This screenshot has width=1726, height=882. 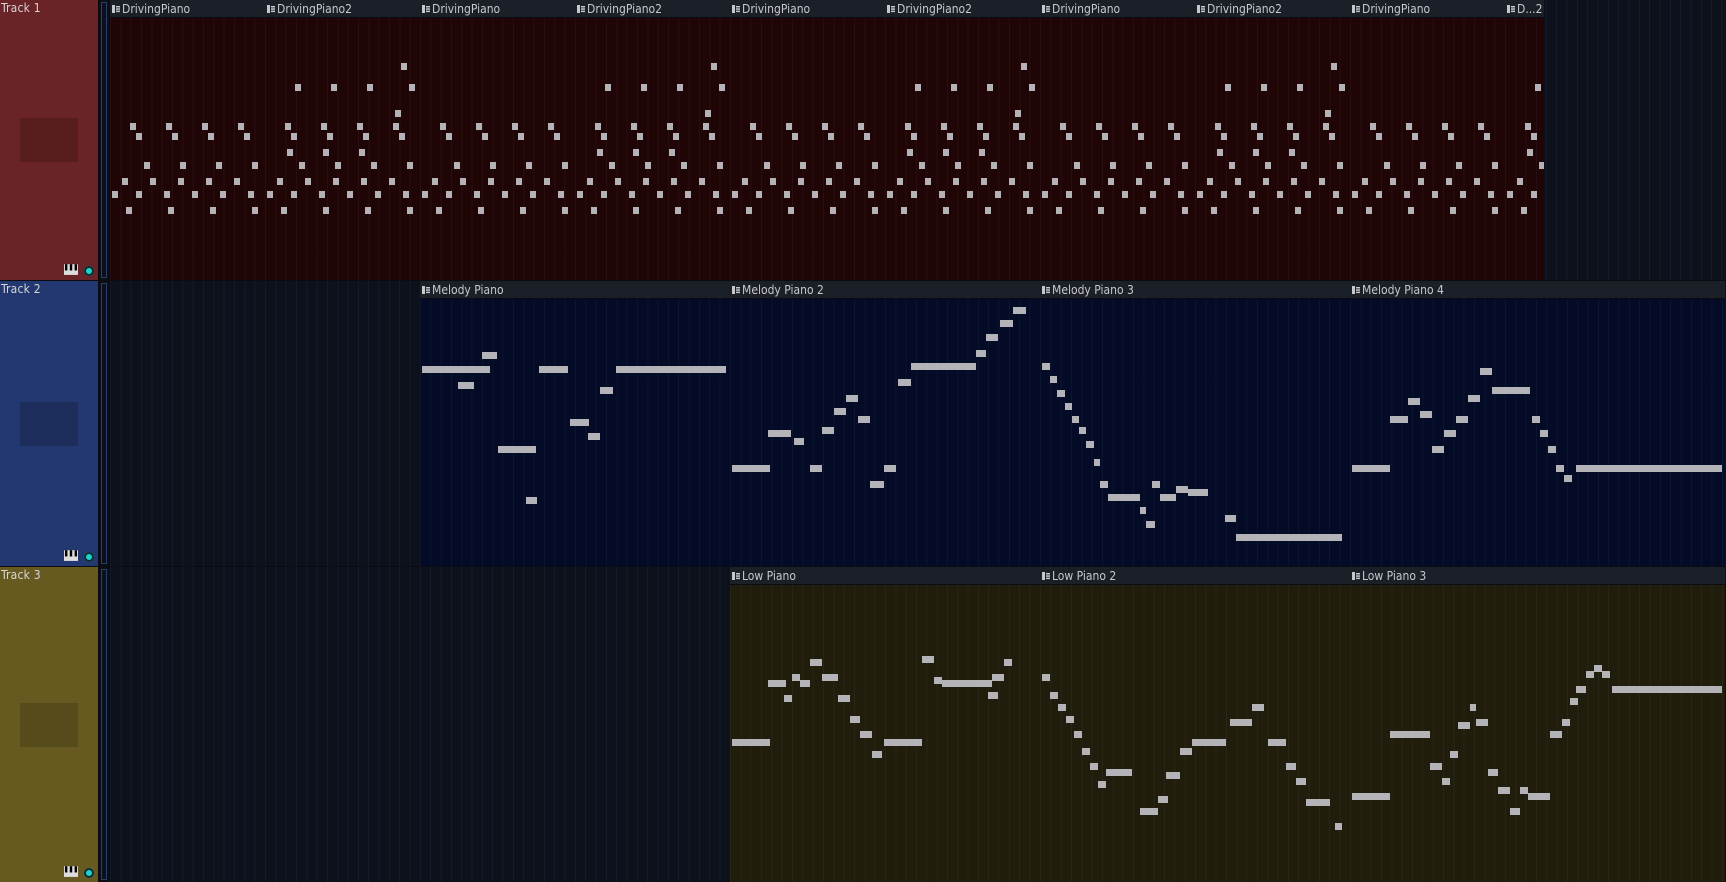 I want to click on clip-title-bar: DrivingPiano2, so click(x=652, y=9).